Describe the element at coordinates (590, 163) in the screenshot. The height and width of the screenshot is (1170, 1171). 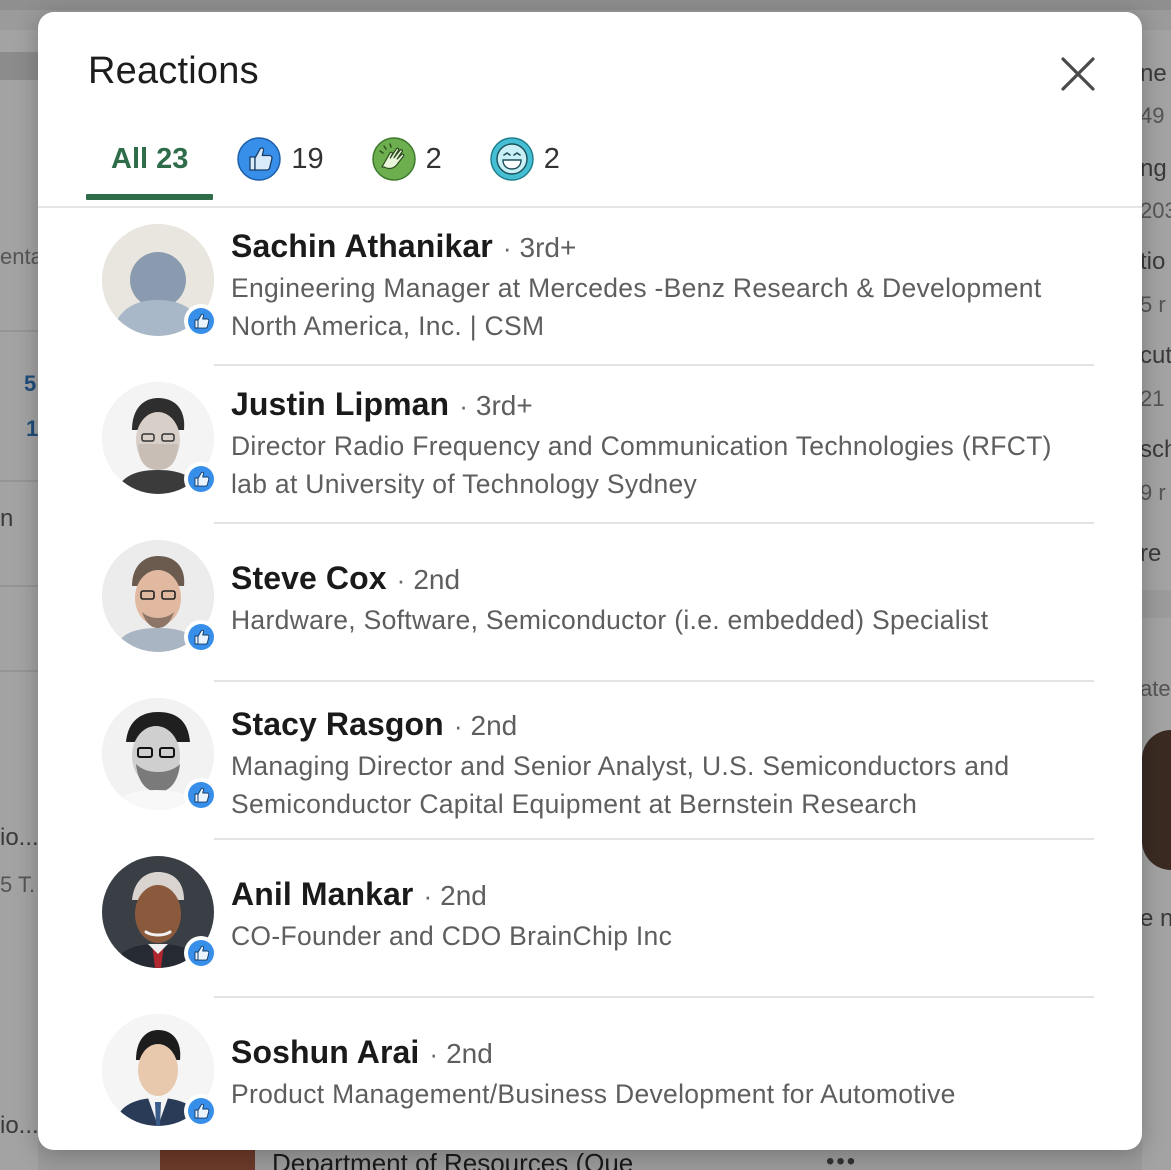
I see `reaction-tabs: All 23 19 2 2` at that location.